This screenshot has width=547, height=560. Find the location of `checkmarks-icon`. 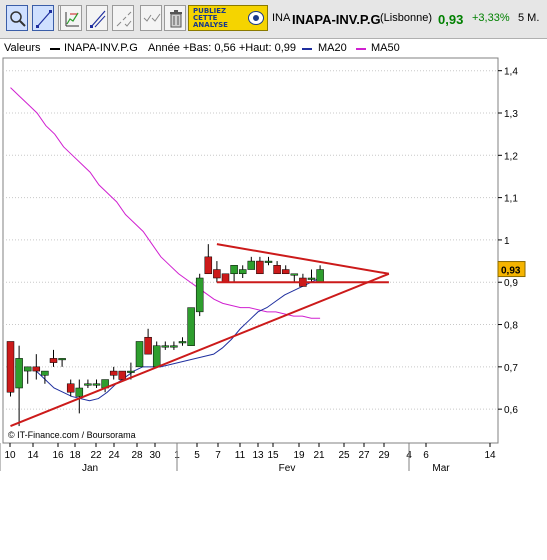

checkmarks-icon is located at coordinates (152, 17).